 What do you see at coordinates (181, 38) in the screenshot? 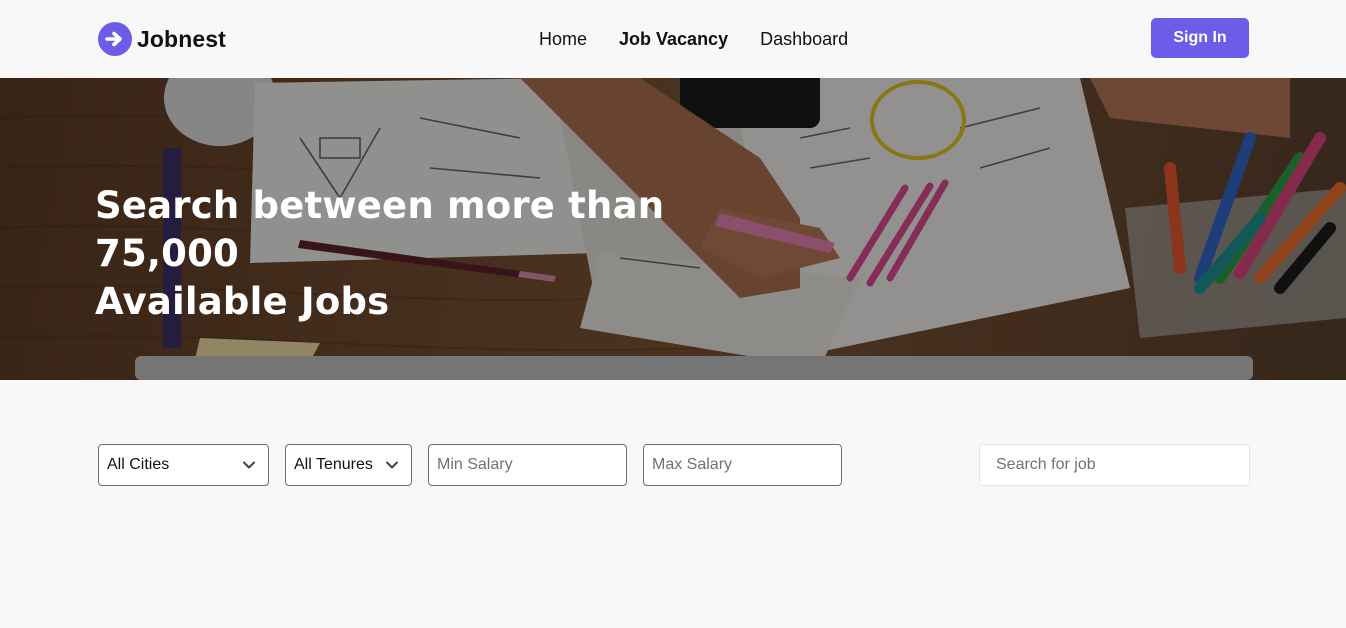
I see `brand-name: Jobnest` at bounding box center [181, 38].